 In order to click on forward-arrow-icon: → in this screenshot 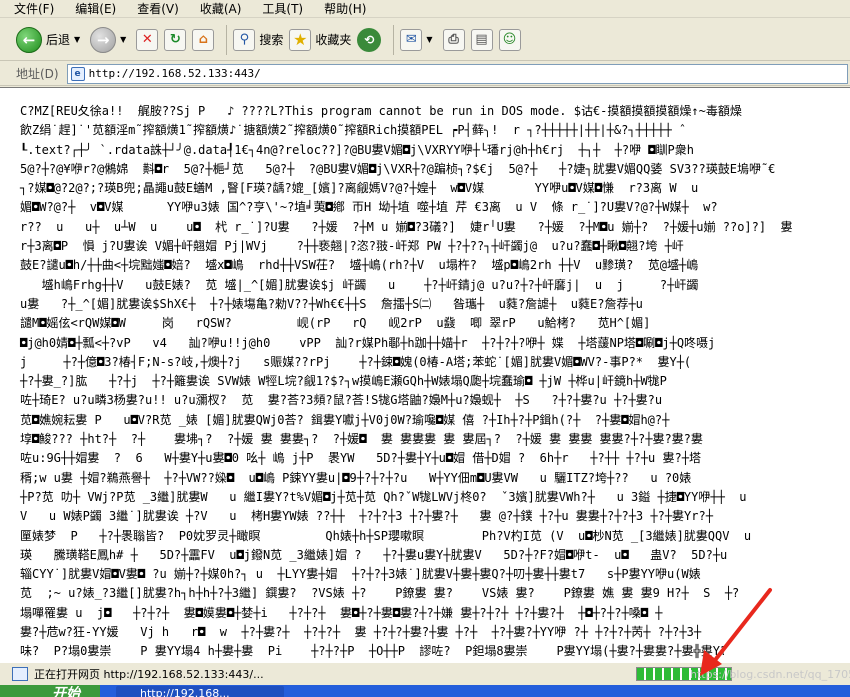, I will do `click(103, 39)`.